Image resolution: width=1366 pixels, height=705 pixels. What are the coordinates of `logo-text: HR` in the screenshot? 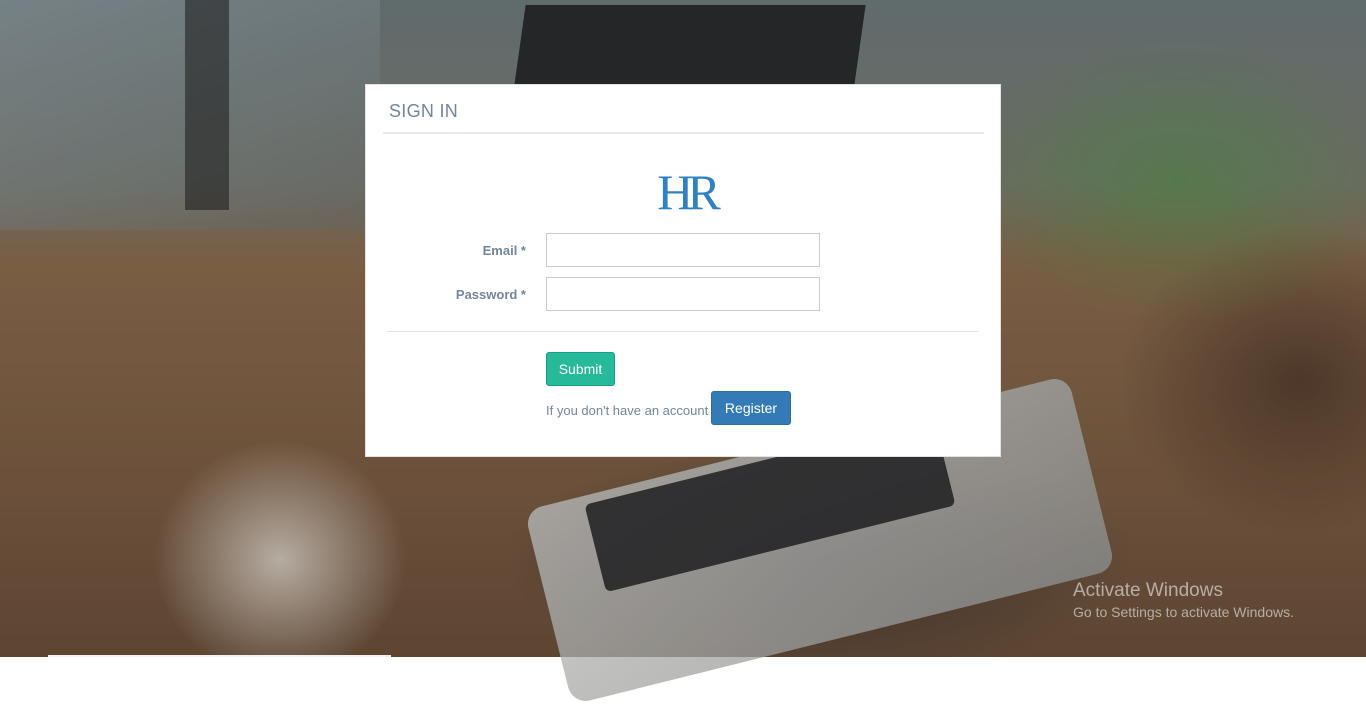 It's located at (689, 192).